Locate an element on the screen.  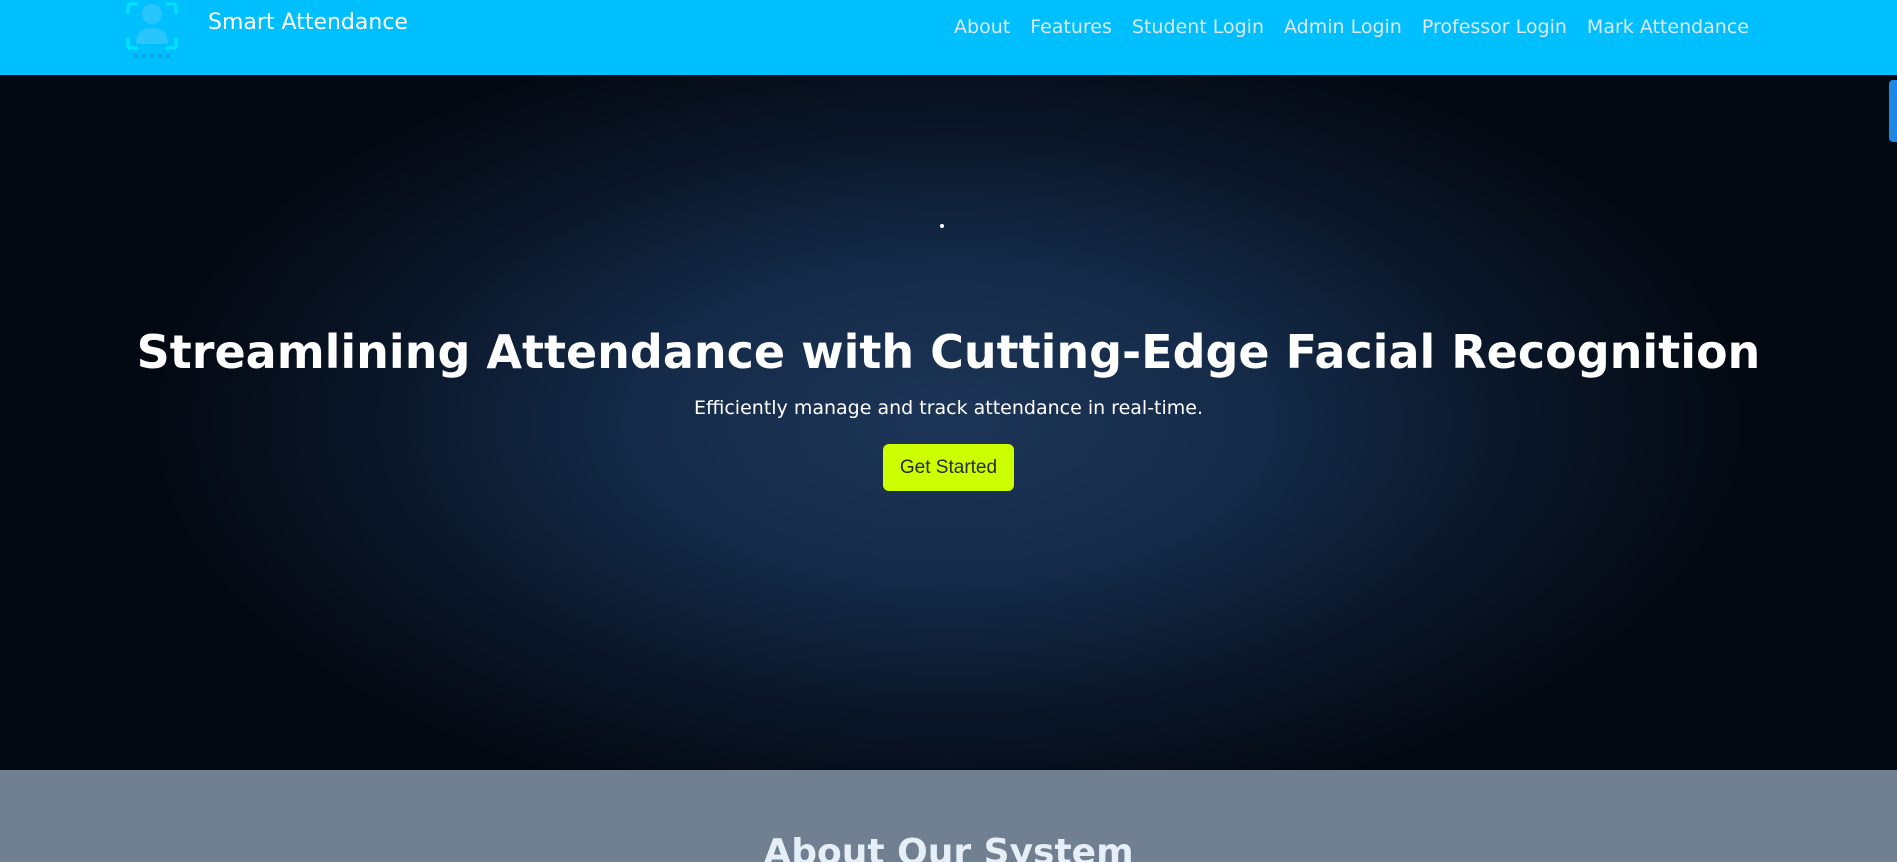
get-started-button: Get Started is located at coordinates (948, 467).